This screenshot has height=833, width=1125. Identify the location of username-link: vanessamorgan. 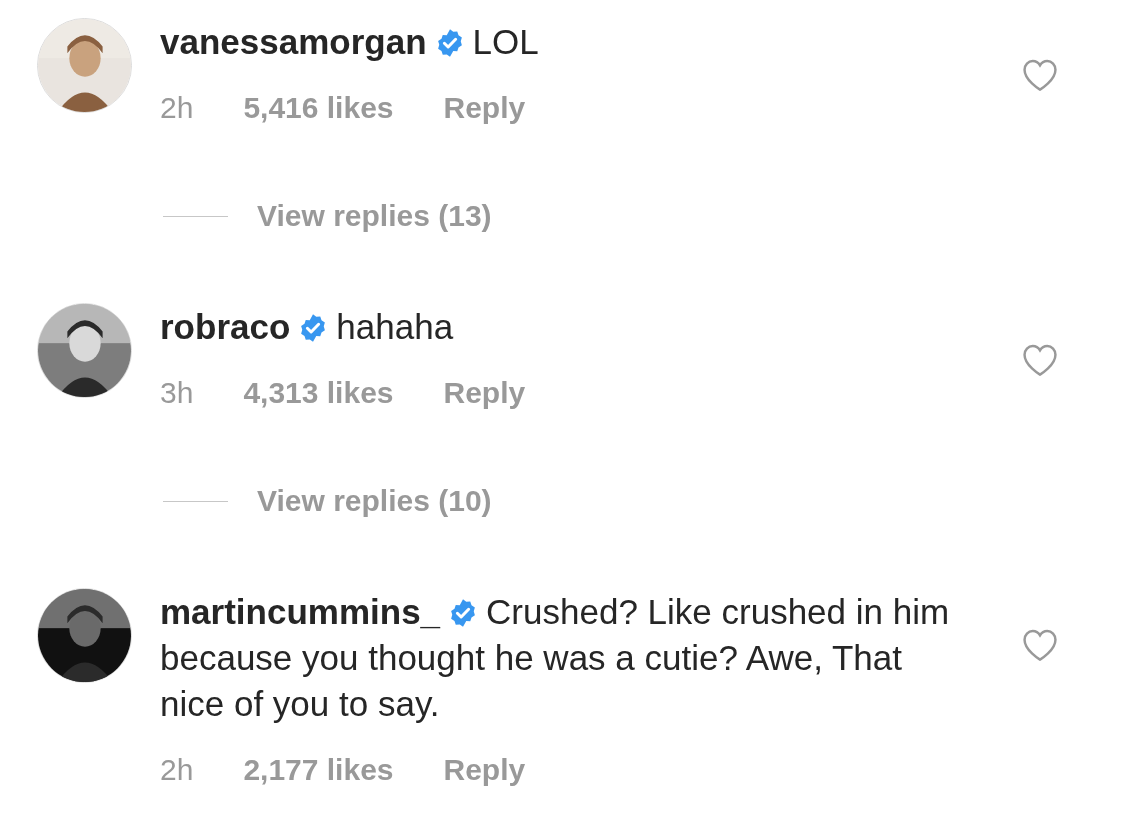
(293, 41).